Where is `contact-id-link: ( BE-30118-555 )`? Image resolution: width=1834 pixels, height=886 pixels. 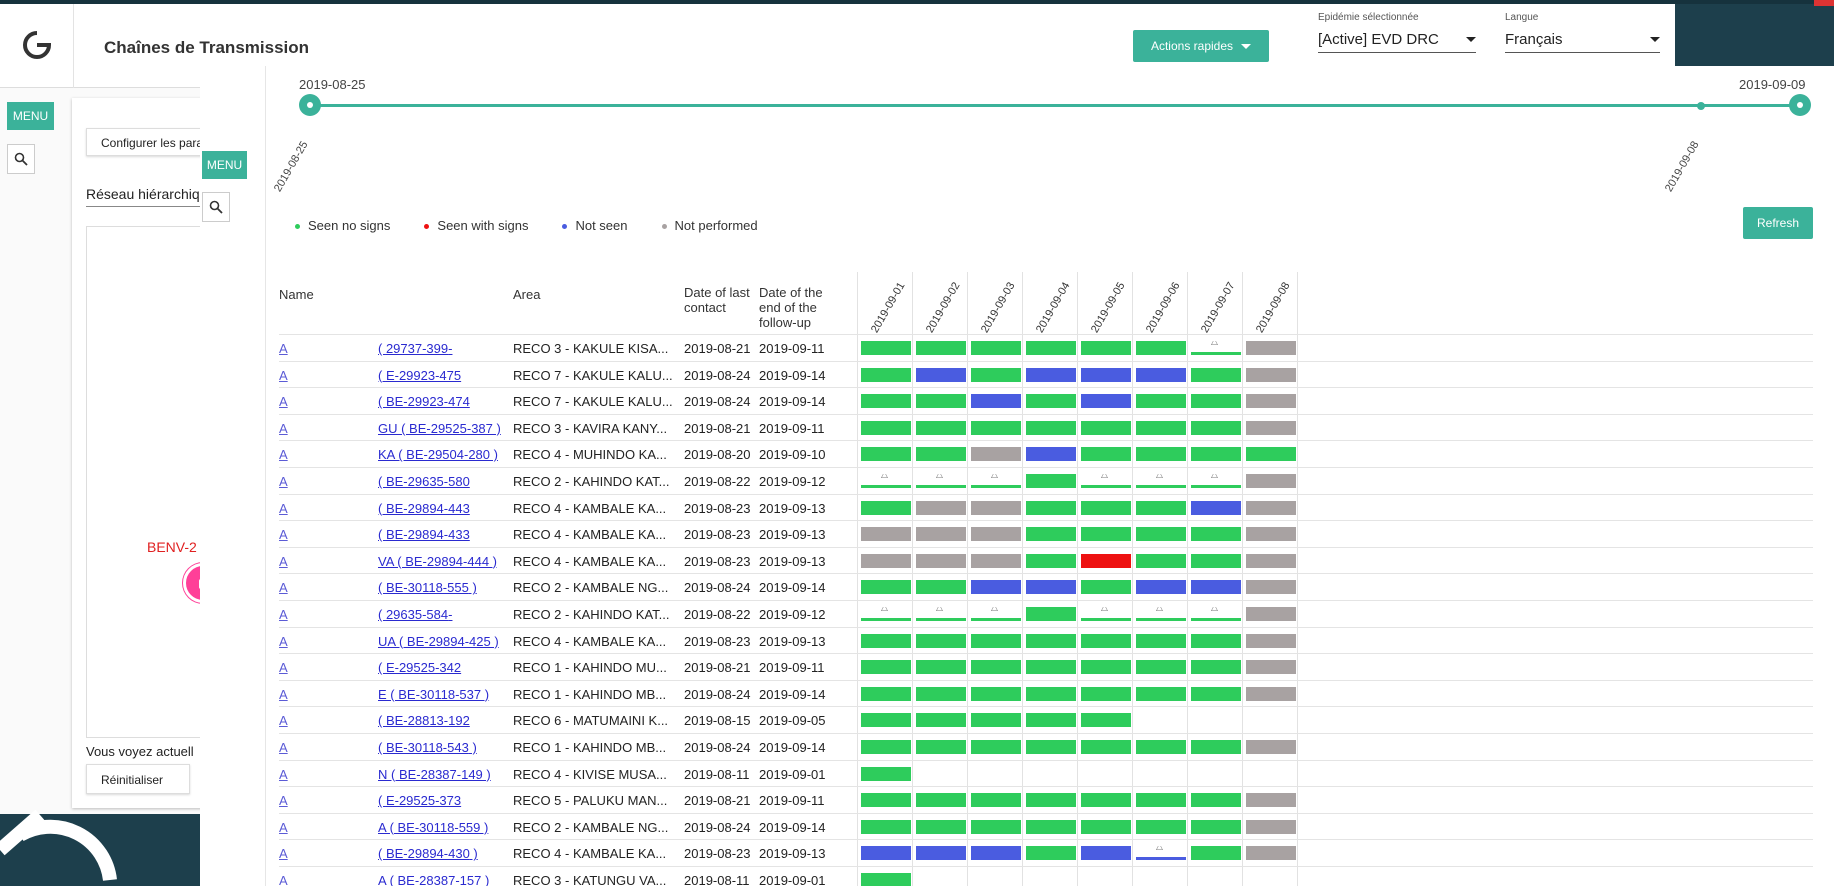
contact-id-link: ( BE-30118-555 ) is located at coordinates (447, 587).